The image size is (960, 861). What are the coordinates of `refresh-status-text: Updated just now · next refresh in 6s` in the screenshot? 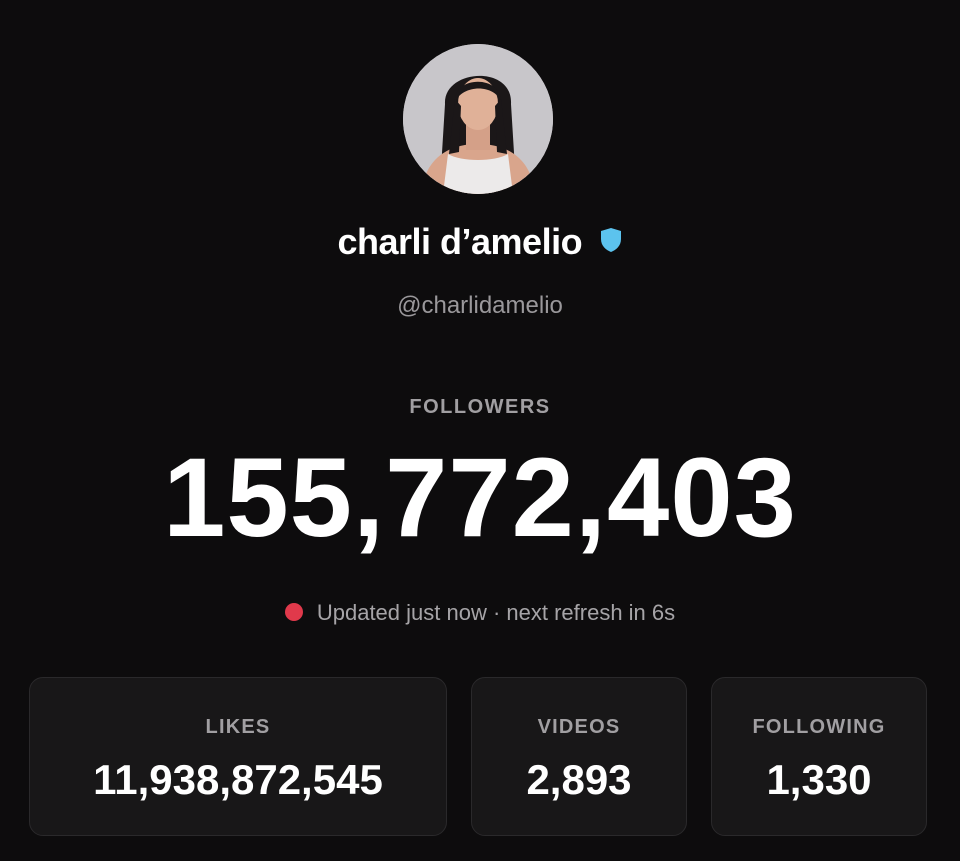 It's located at (496, 612).